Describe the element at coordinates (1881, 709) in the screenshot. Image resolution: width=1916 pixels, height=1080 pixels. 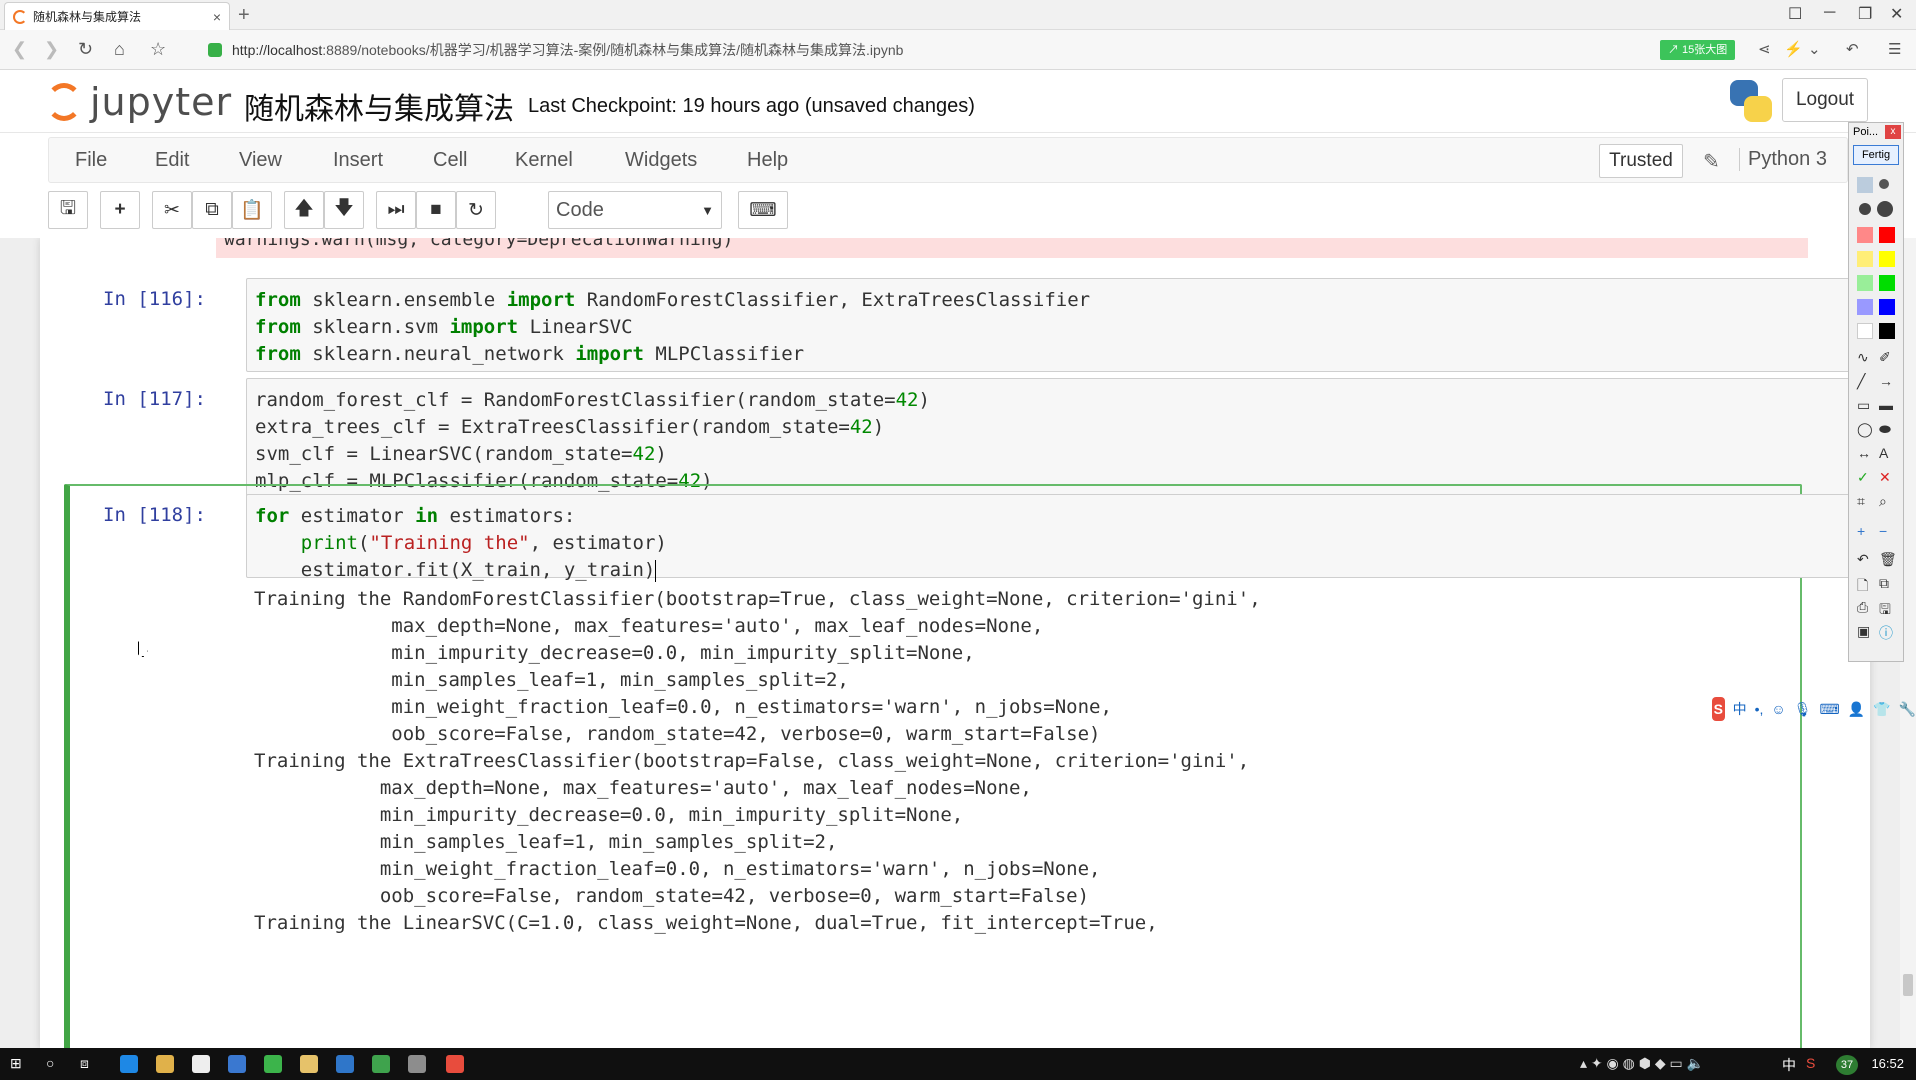
I see `skin-icon: 👕` at that location.